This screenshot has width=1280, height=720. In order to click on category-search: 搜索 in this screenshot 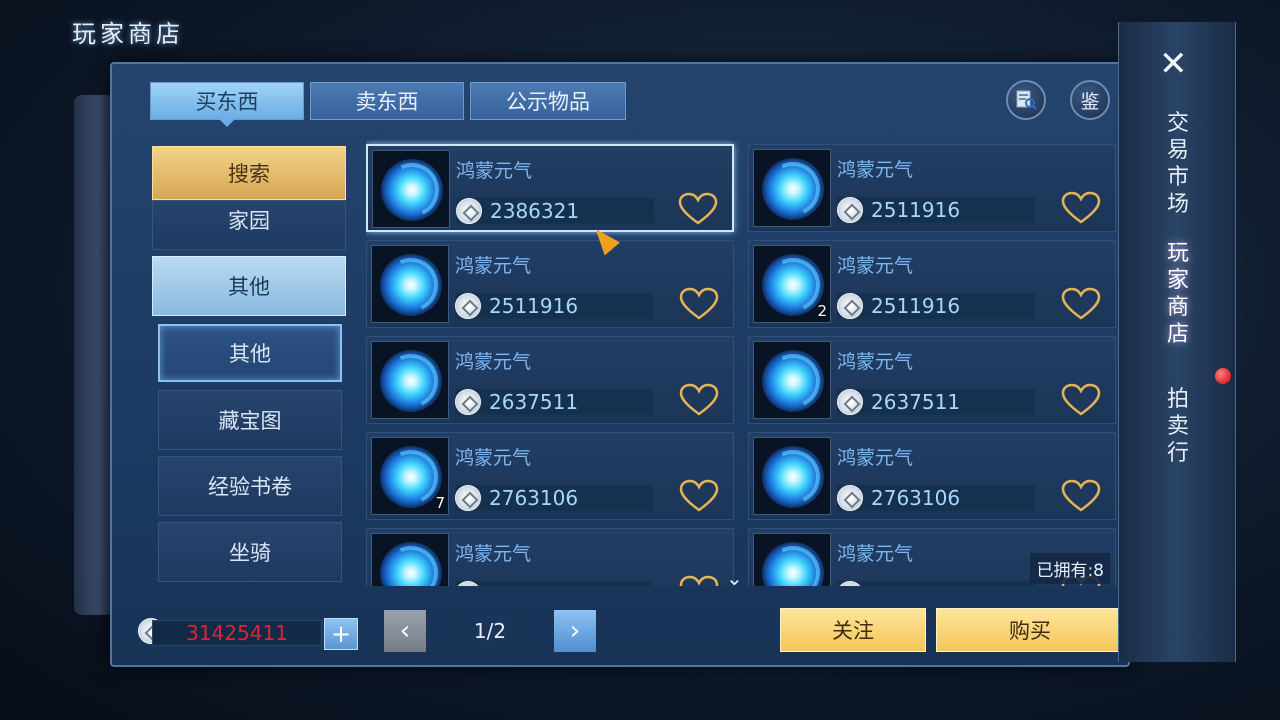, I will do `click(249, 173)`.